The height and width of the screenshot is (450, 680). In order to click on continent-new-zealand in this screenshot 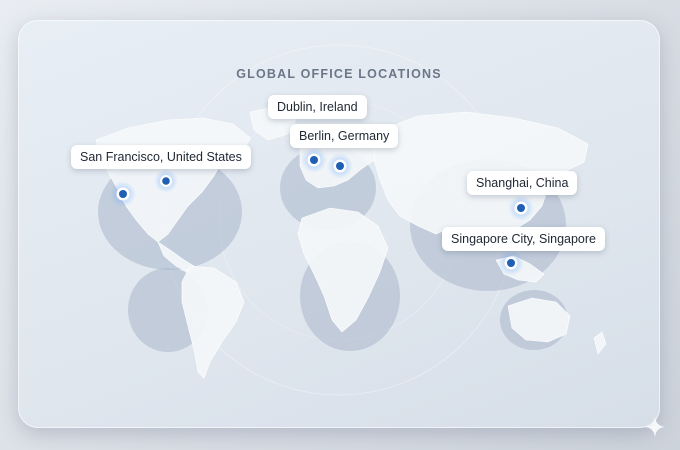, I will do `click(600, 343)`.